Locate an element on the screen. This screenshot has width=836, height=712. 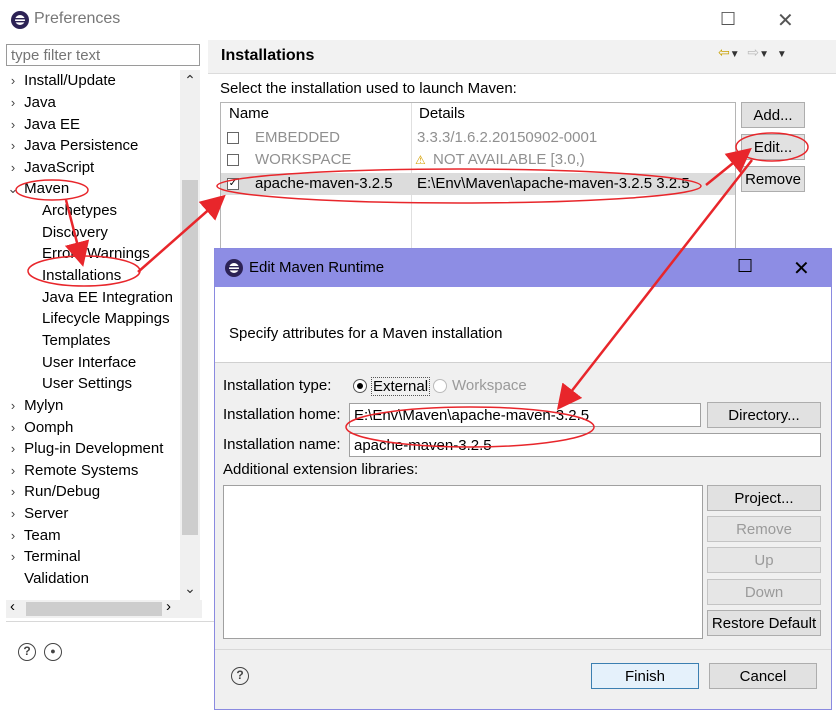
radio-workspace-label: Workspace is located at coordinates (489, 385).